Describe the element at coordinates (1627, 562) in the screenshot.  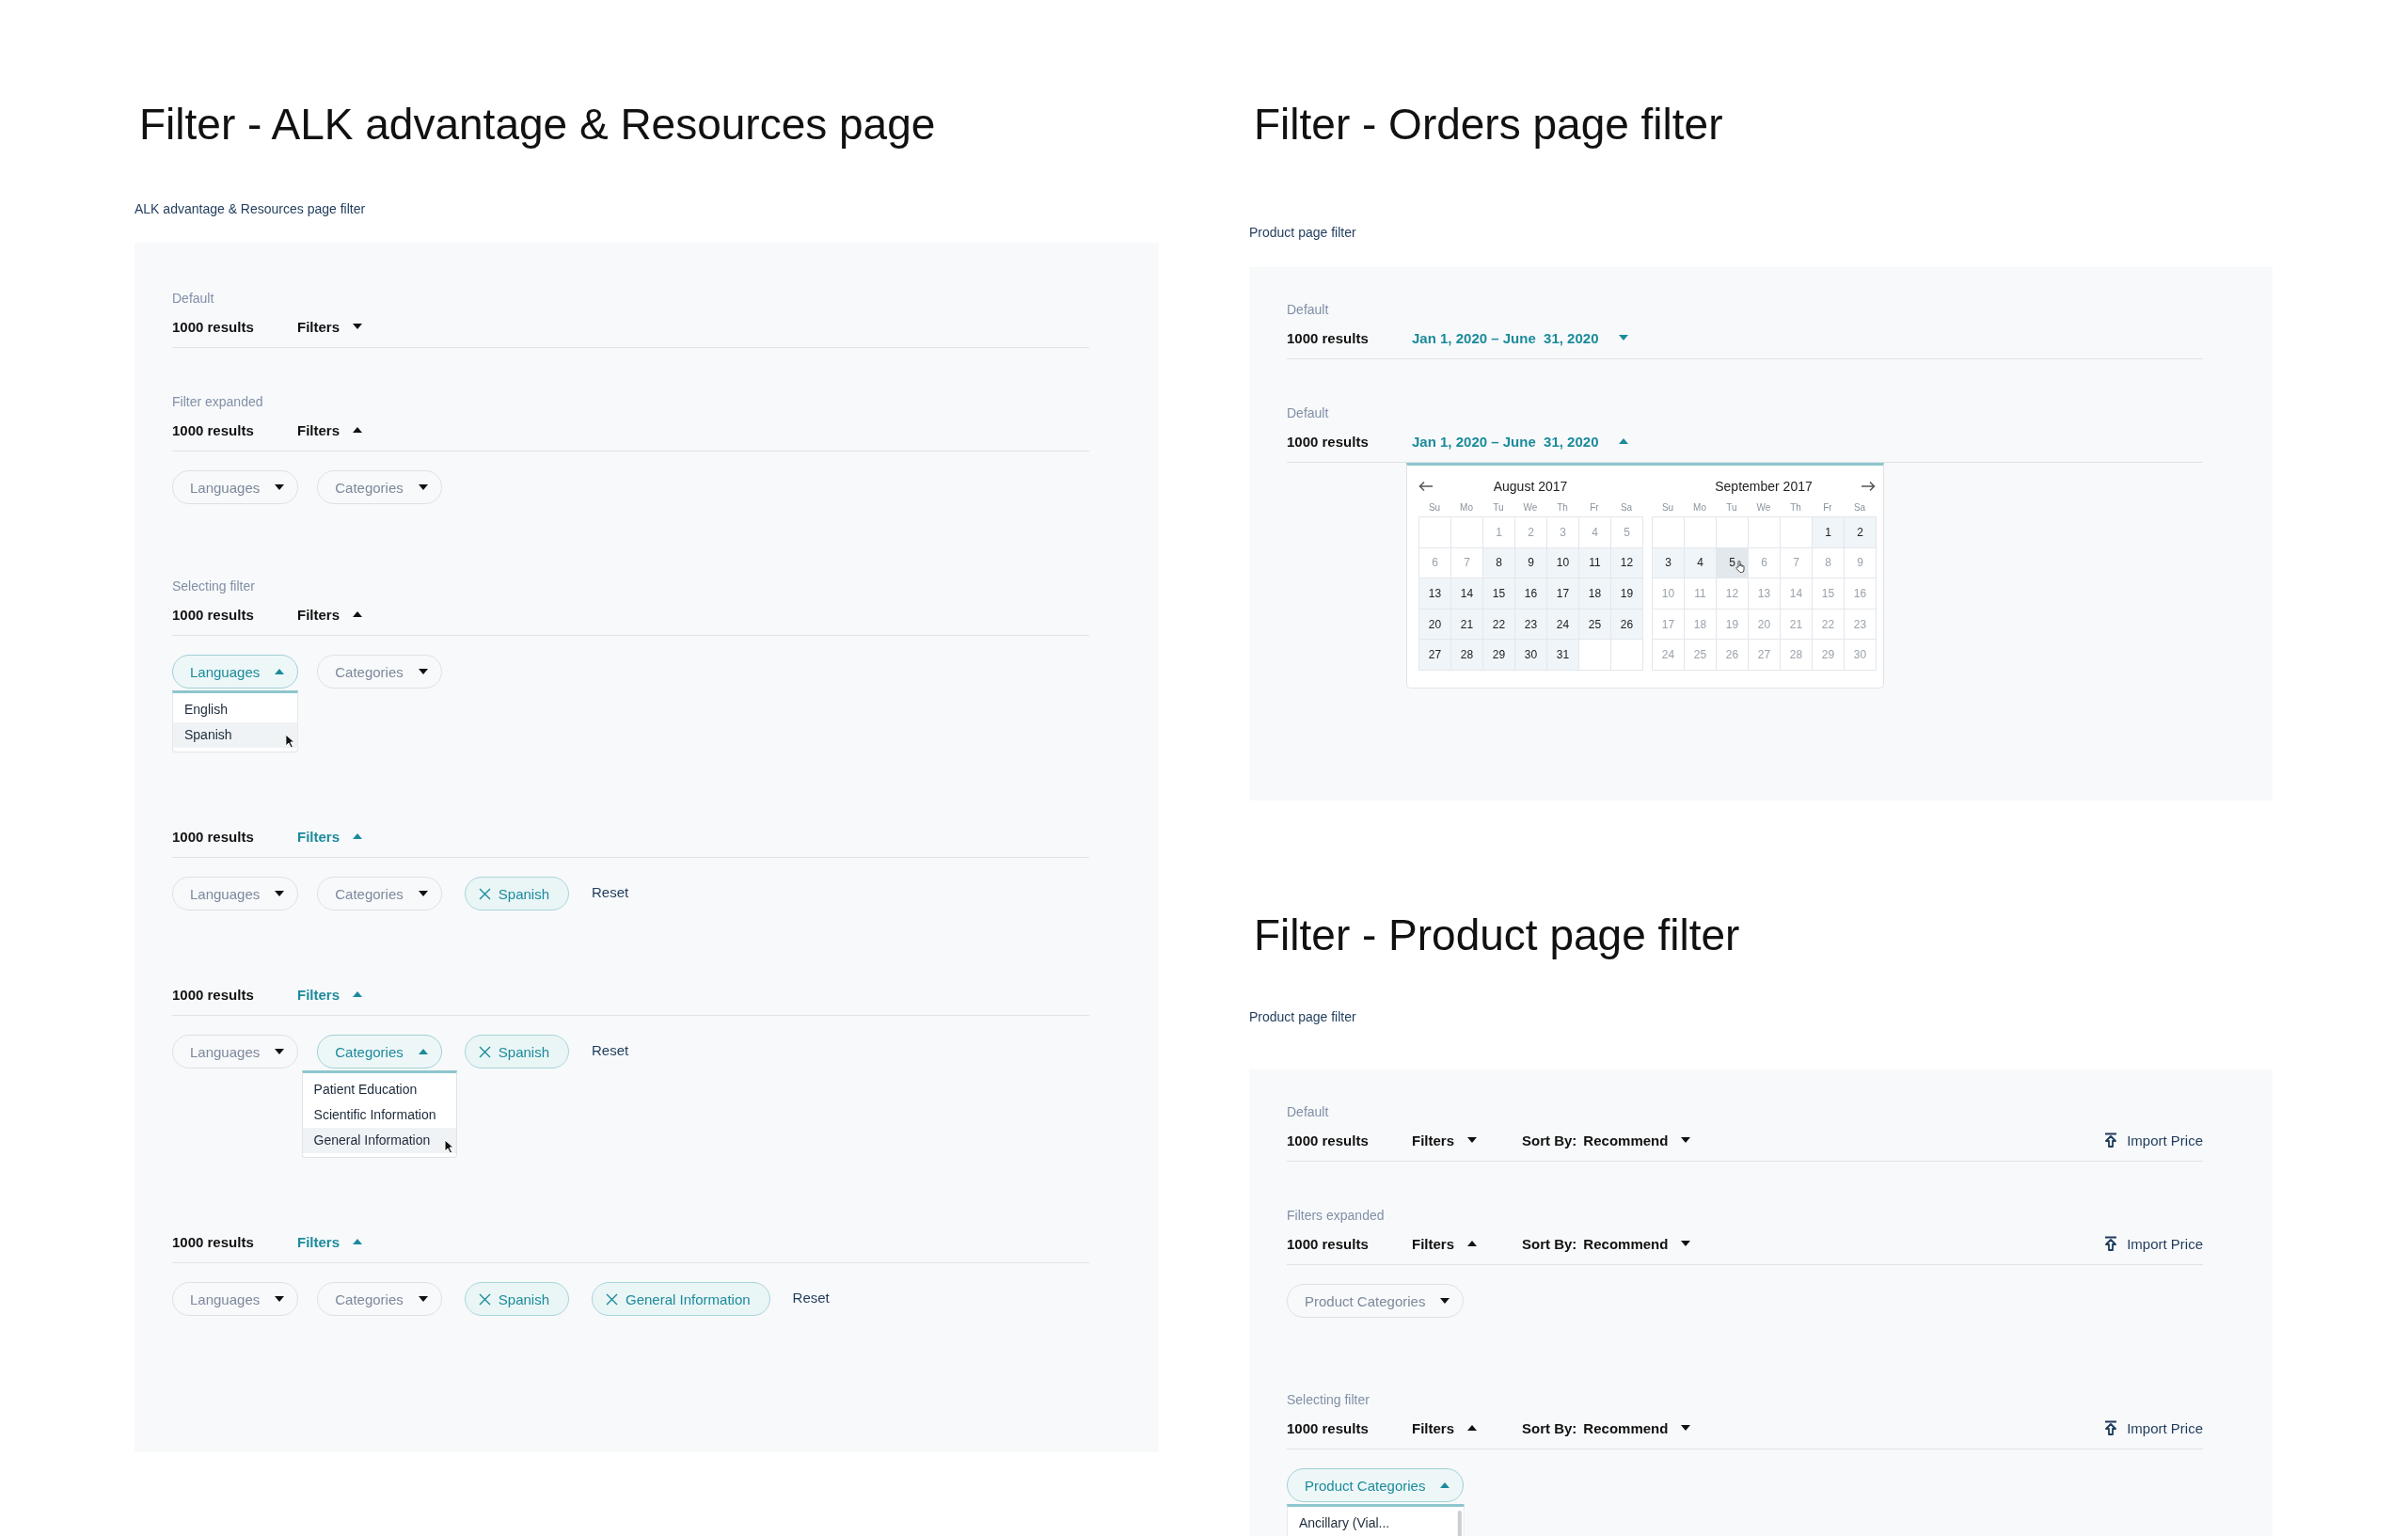
I see `calendar-day: 12` at that location.